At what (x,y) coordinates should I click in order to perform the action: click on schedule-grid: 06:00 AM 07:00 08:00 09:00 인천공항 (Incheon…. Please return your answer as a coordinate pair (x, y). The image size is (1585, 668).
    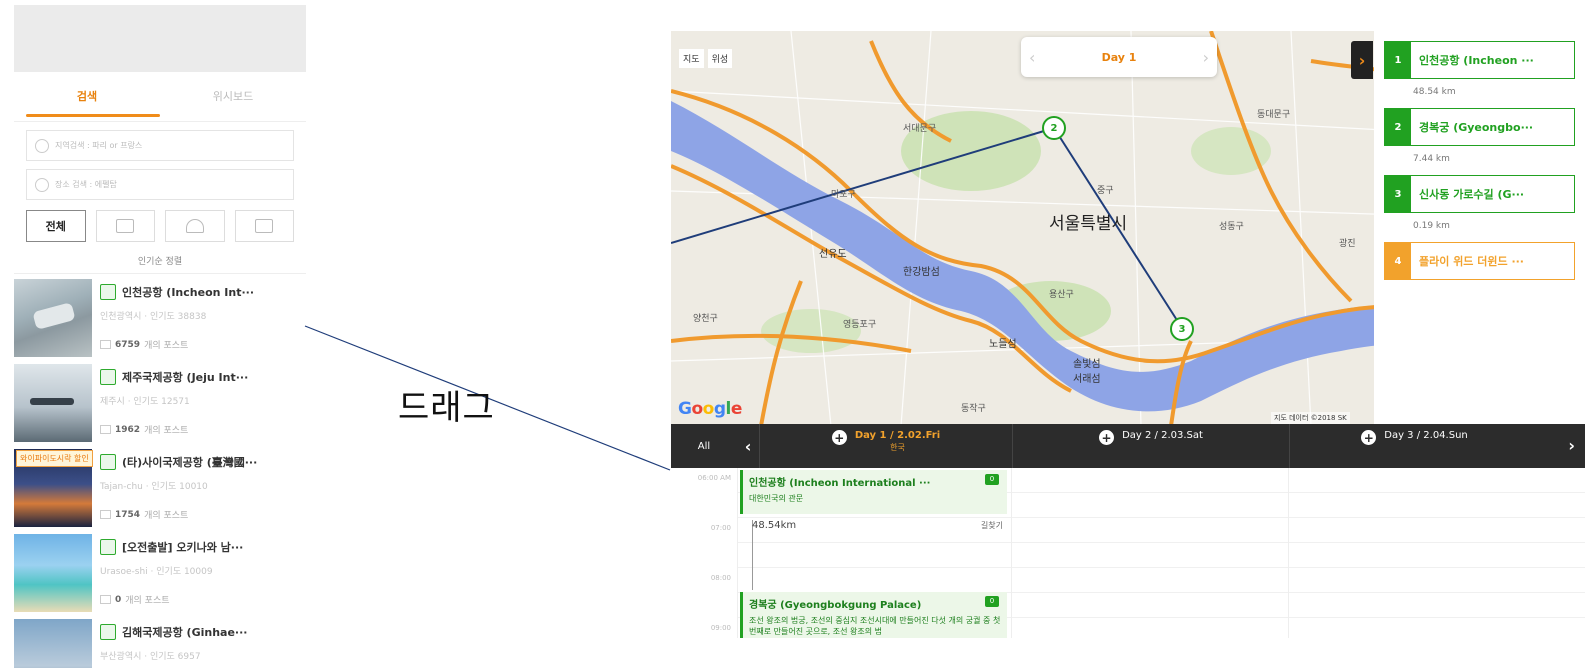
    Looking at the image, I should click on (1128, 553).